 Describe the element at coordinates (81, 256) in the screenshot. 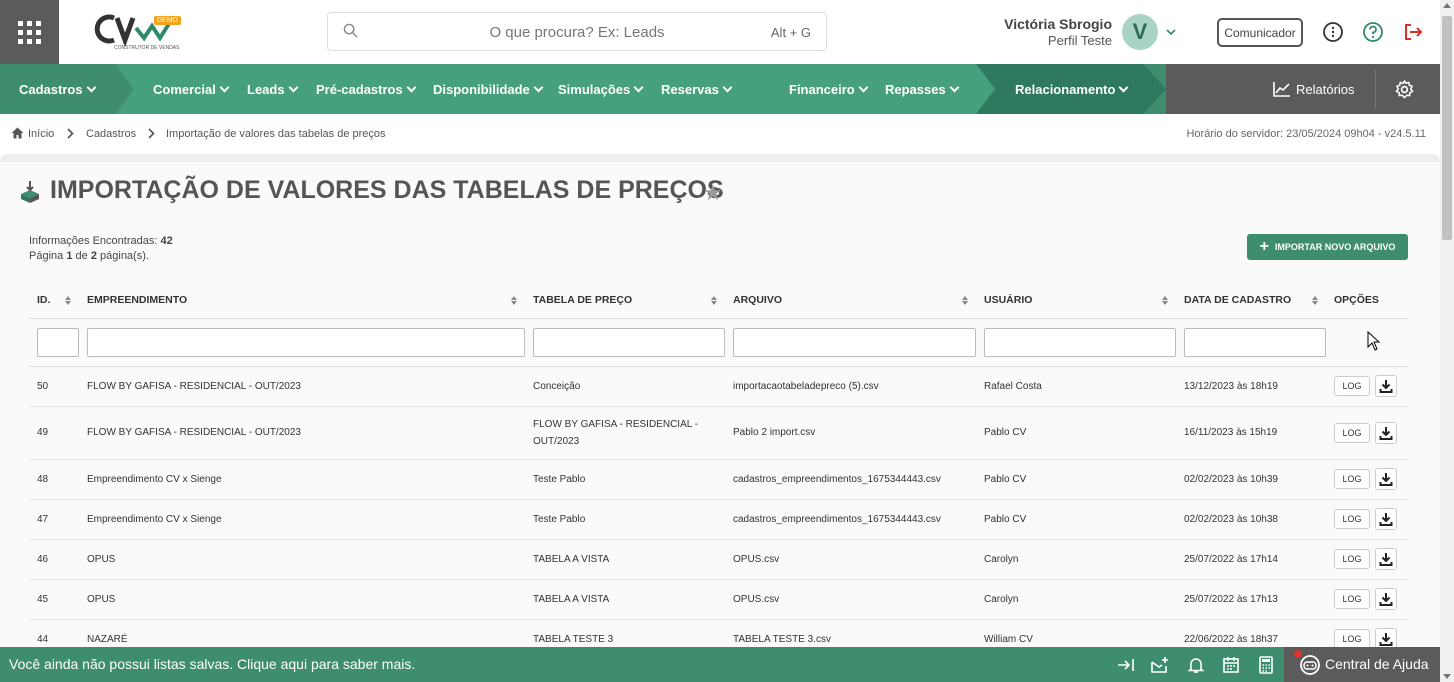

I see `page-label: de` at that location.